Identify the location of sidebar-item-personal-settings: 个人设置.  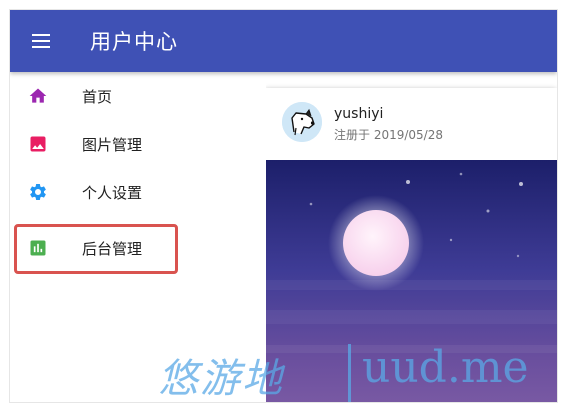
(138, 192).